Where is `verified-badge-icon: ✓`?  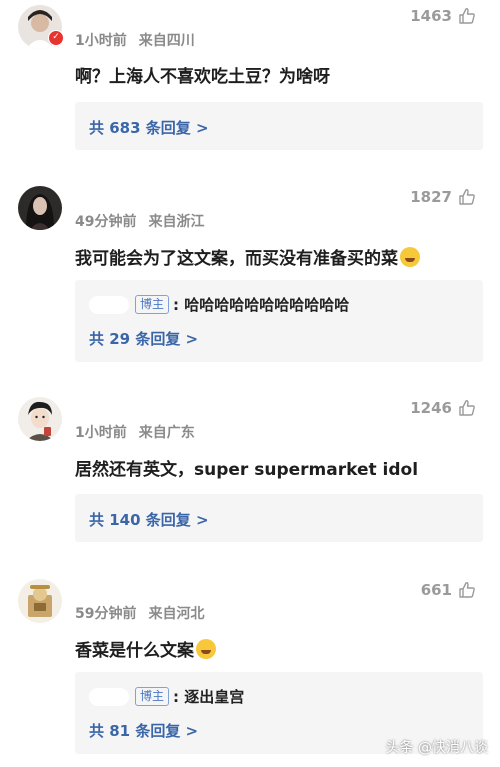
verified-badge-icon: ✓ is located at coordinates (56, 38).